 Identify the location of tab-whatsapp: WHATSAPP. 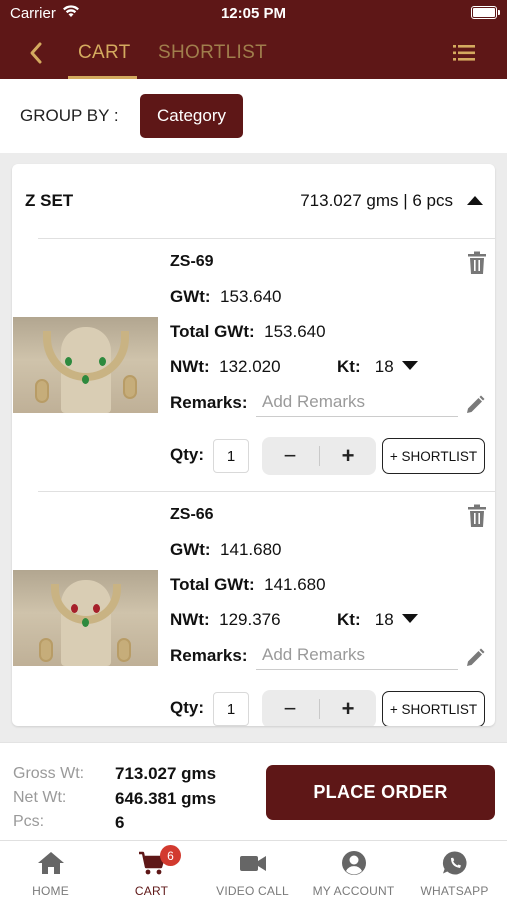
(454, 870).